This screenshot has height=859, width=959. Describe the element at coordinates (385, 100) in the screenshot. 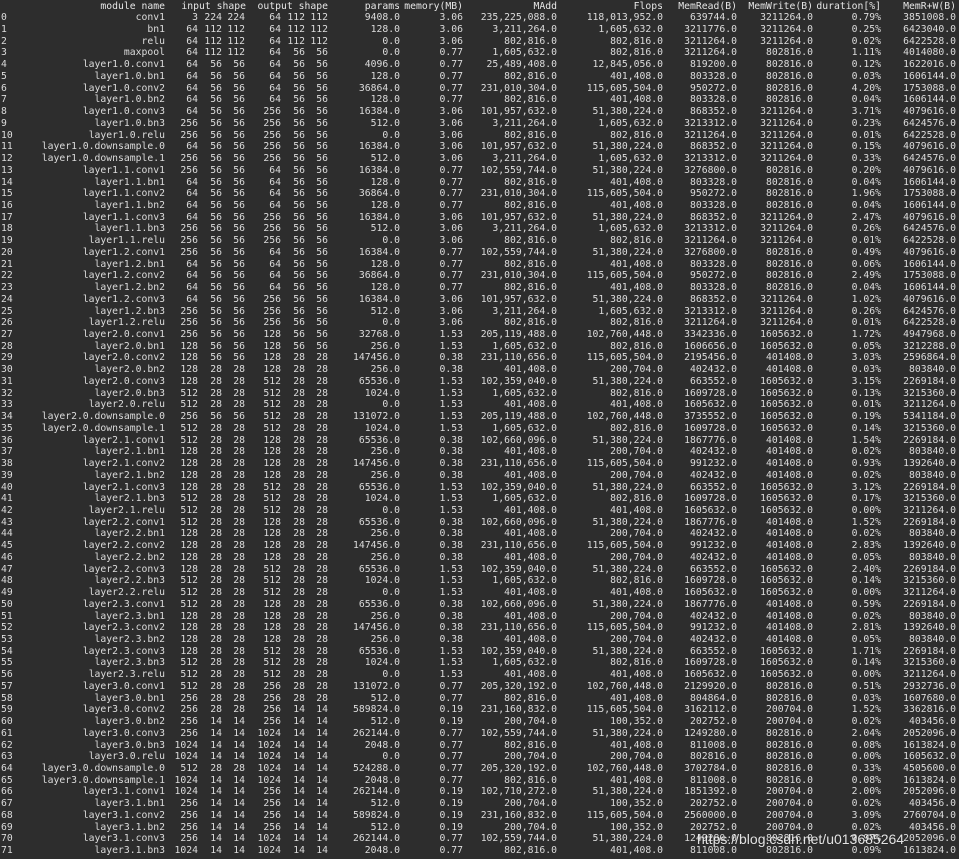

I see `cell-params: 128.0` at that location.